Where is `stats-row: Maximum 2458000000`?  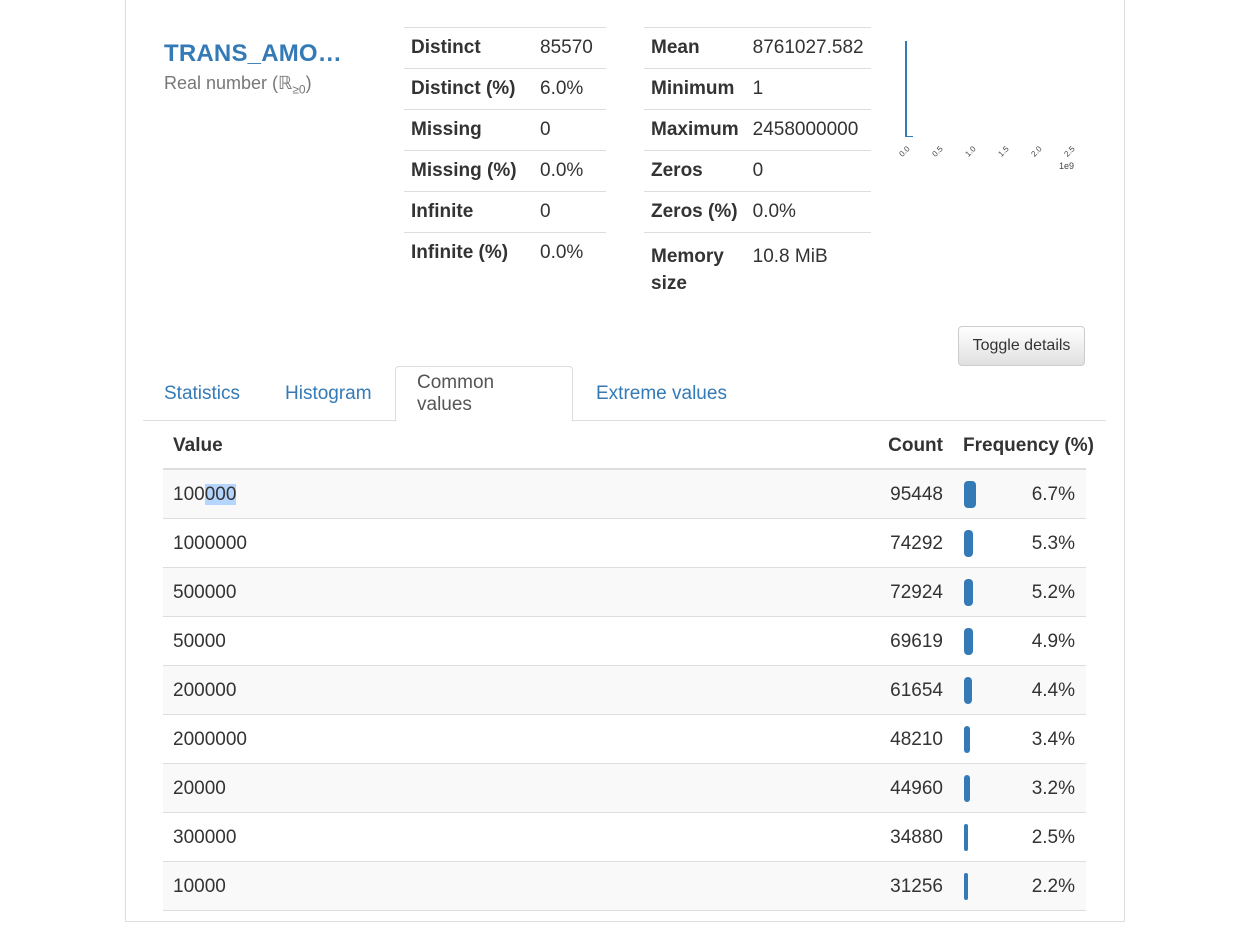 stats-row: Maximum 2458000000 is located at coordinates (757, 130).